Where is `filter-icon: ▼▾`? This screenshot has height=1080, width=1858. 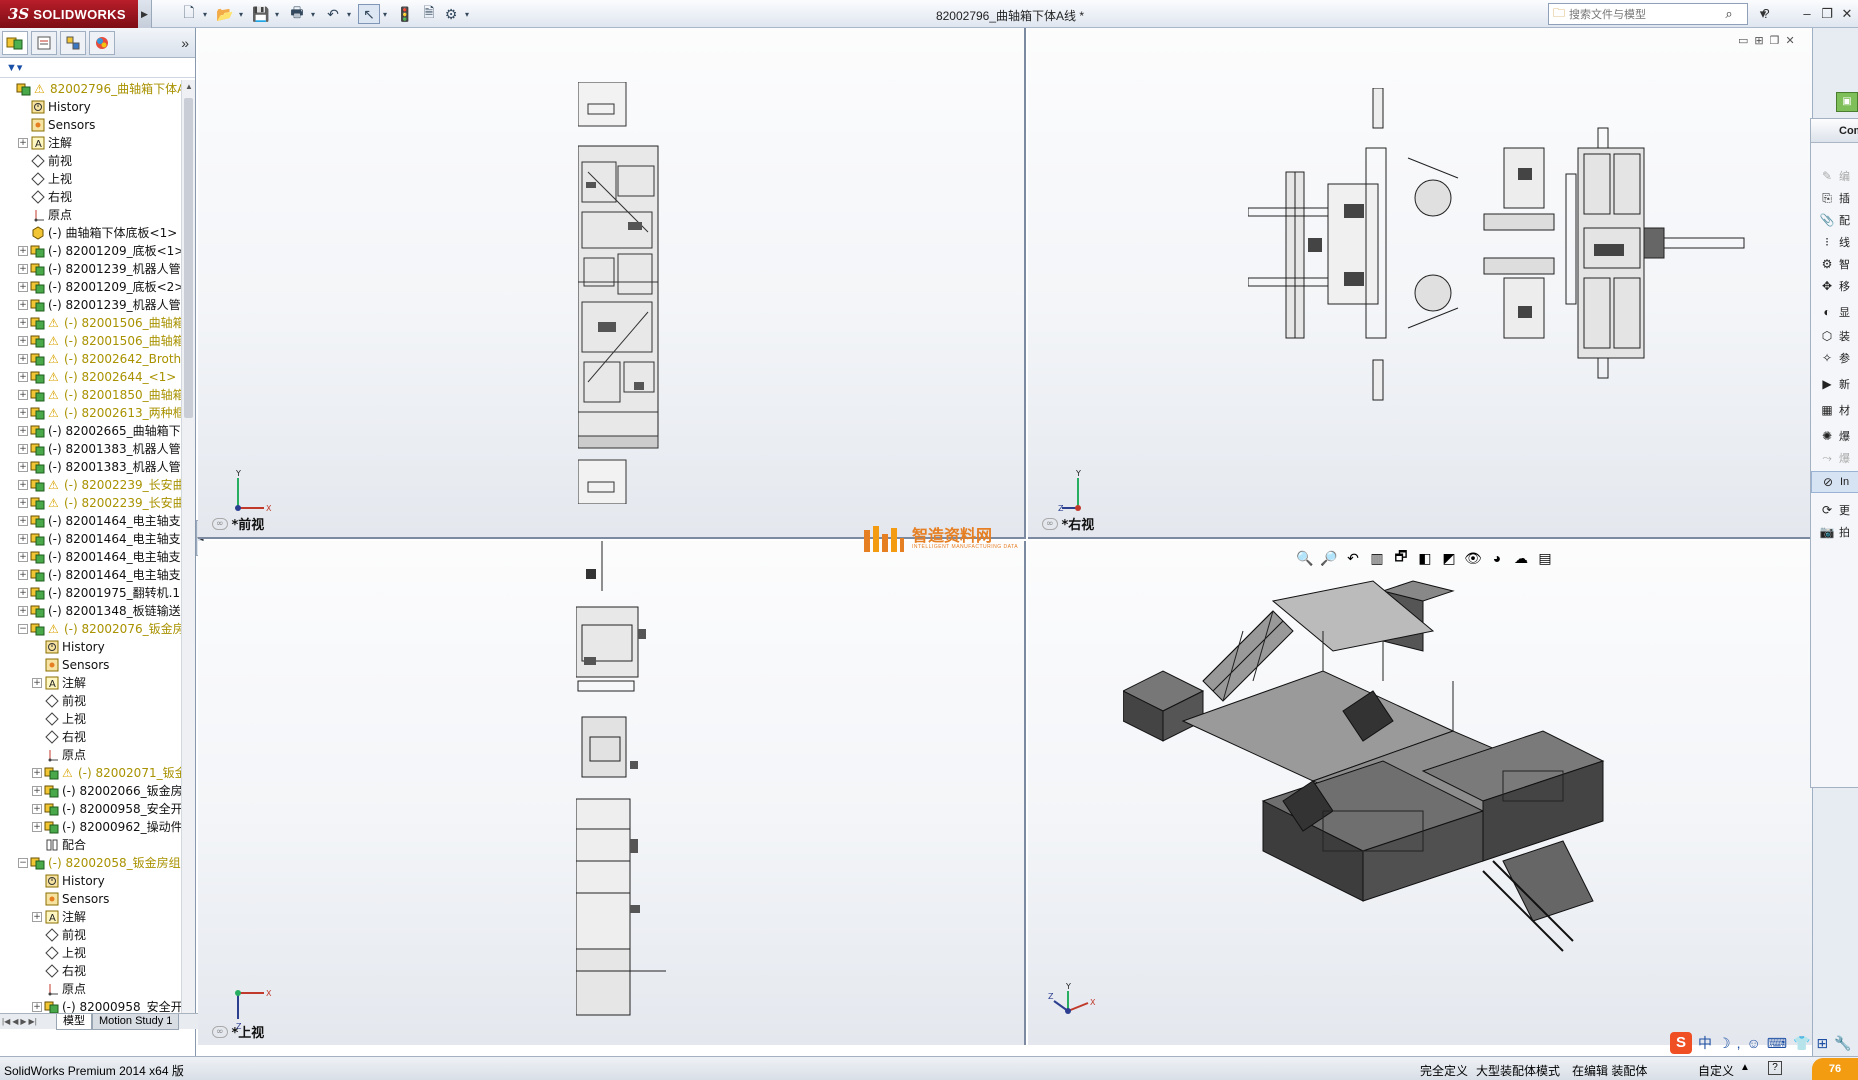 filter-icon: ▼▾ is located at coordinates (14, 67).